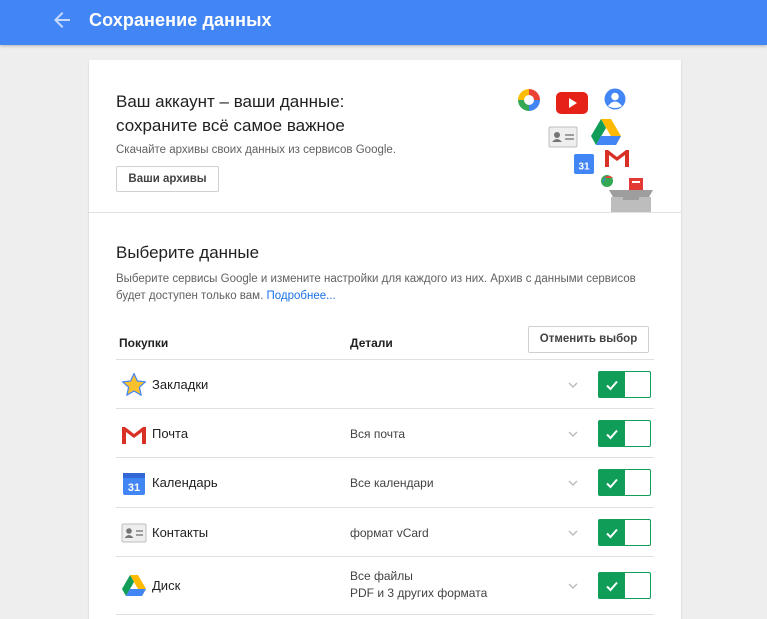 Image resolution: width=767 pixels, height=619 pixels. Describe the element at coordinates (230, 101) in the screenshot. I see `hero-title-line1: Ваш аккаунт – ваши данные:` at that location.